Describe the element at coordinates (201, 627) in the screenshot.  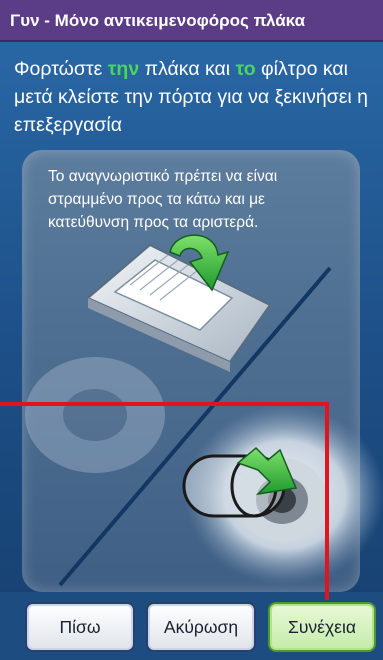
I see `cancel-button: Ακύρωση` at that location.